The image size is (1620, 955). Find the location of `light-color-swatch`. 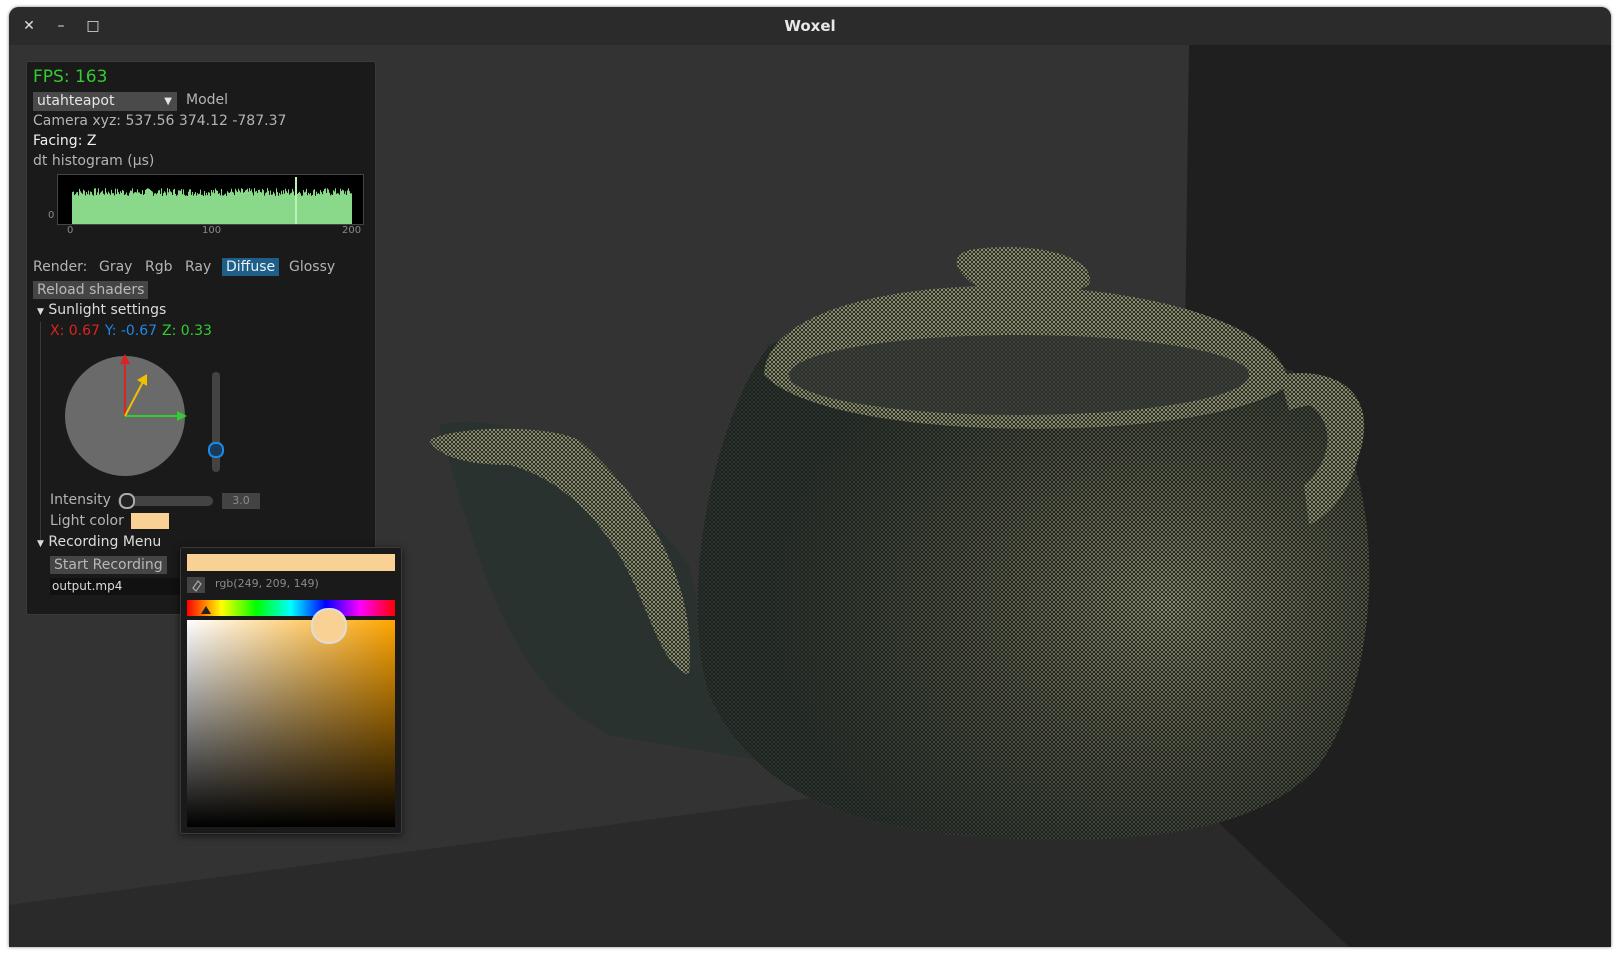

light-color-swatch is located at coordinates (150, 521).